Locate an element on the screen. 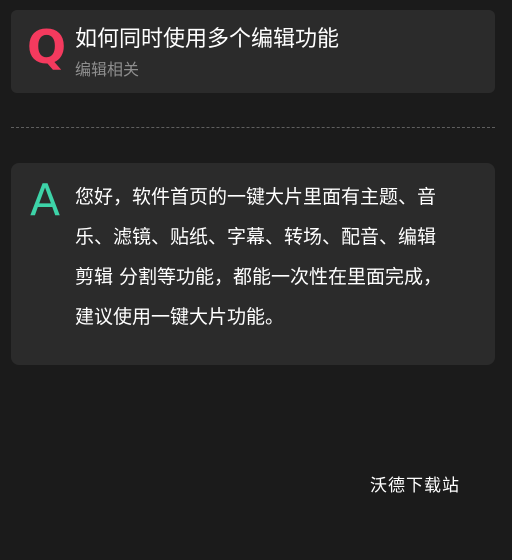 The width and height of the screenshot is (512, 560). answer-line: 乐、滤镜、贴纸、字幕、转场、配音、编辑 is located at coordinates (256, 237).